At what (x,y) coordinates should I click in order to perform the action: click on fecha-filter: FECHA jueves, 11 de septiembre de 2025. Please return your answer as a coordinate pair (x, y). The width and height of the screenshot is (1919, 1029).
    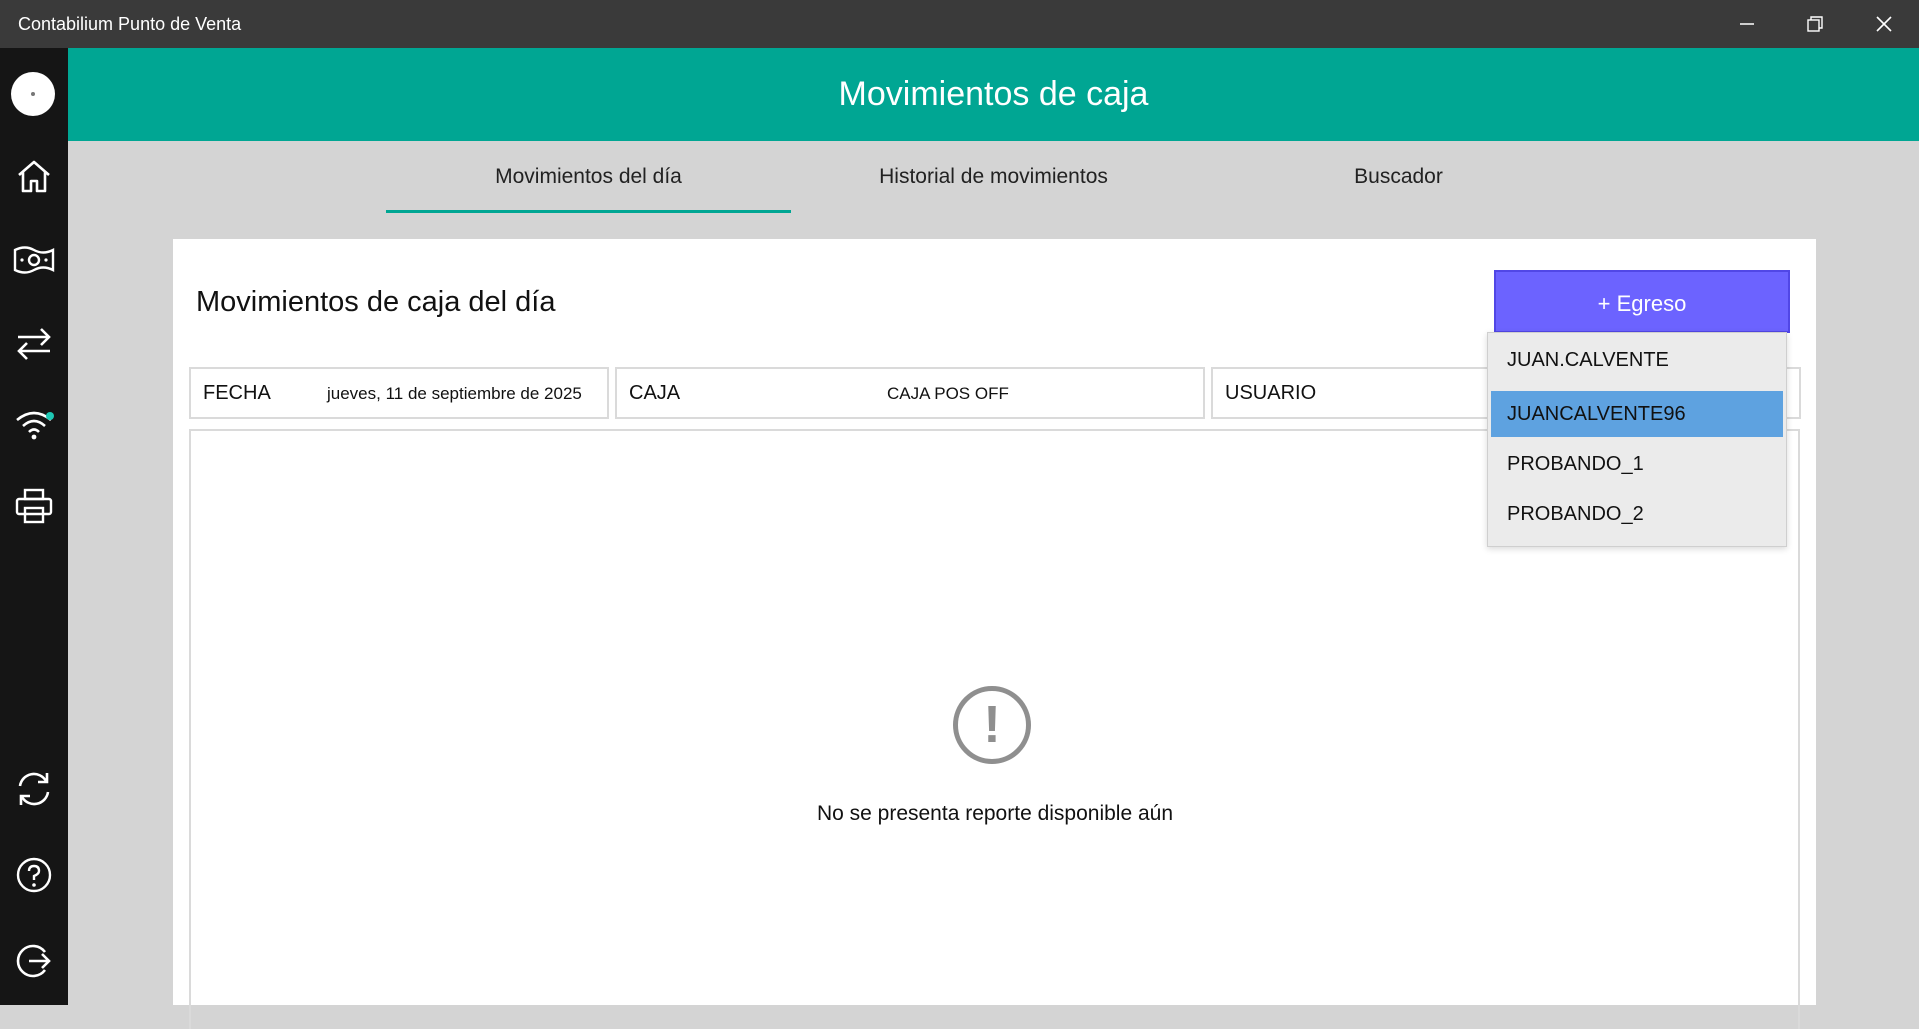
    Looking at the image, I should click on (399, 393).